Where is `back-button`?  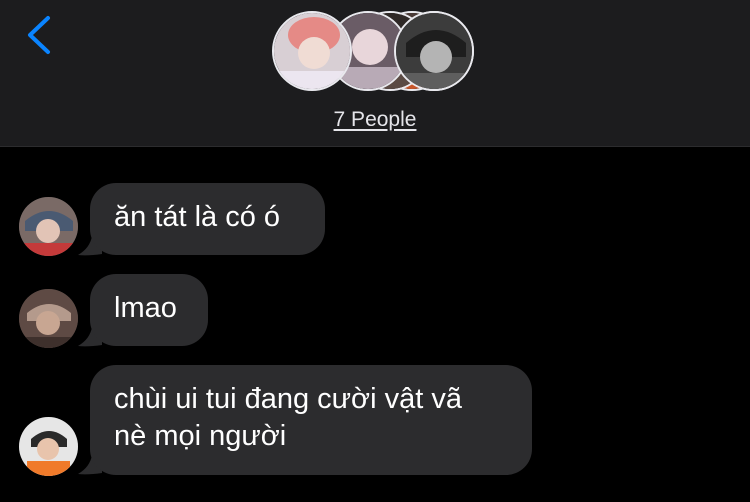
back-button is located at coordinates (40, 36).